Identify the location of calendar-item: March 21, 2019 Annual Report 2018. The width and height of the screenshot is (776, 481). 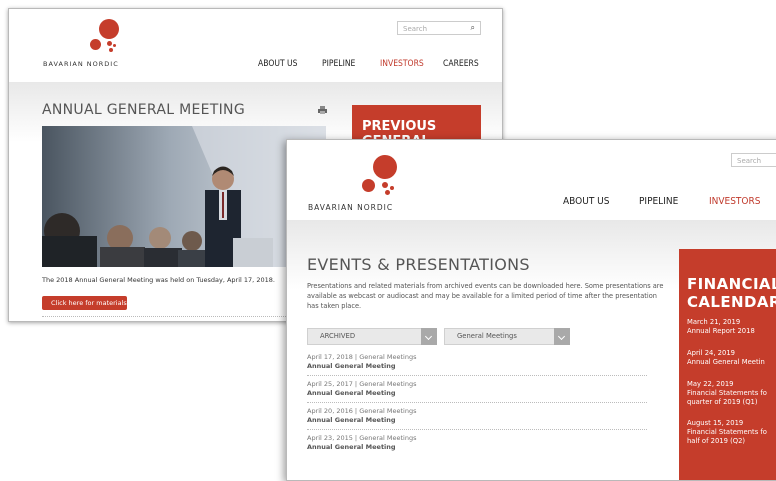
(721, 327).